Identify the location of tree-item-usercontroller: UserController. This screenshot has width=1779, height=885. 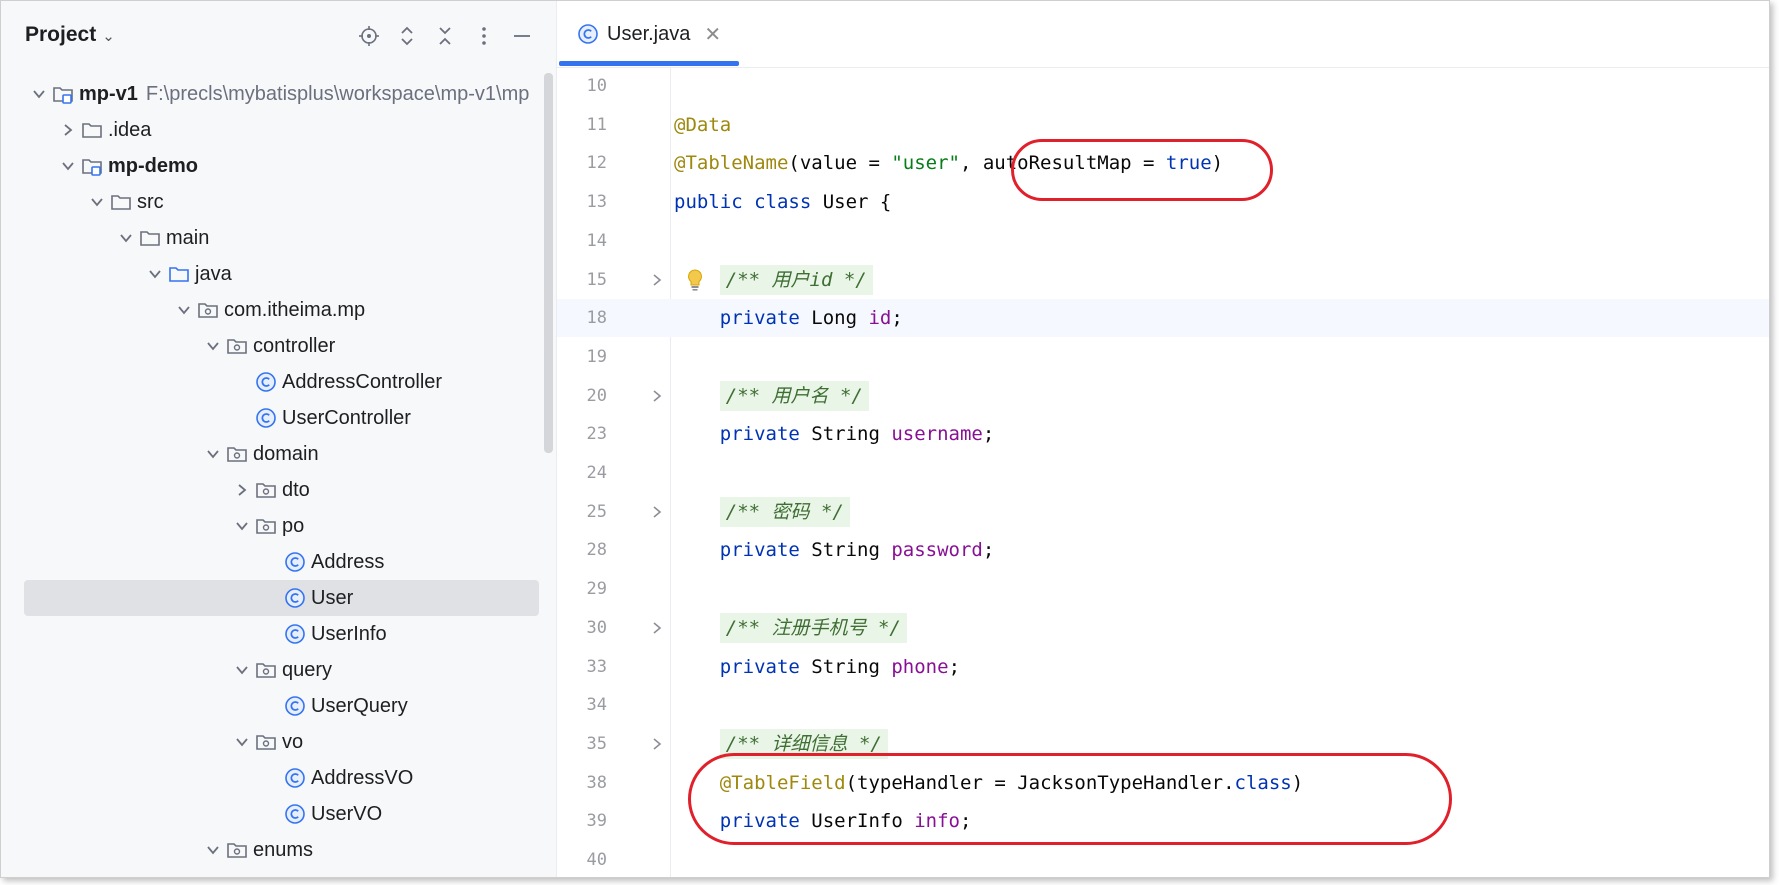
(278, 418).